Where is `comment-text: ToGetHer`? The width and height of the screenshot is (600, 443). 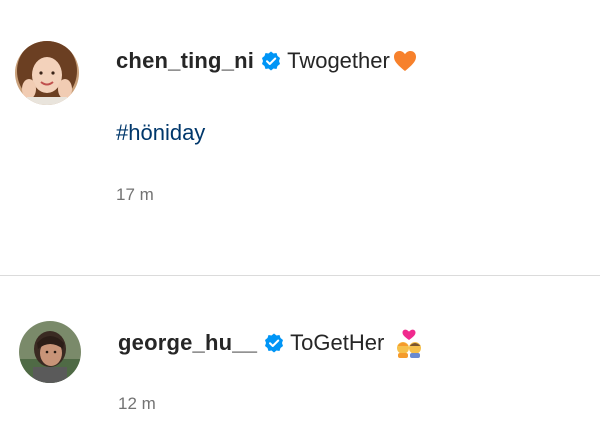
comment-text: ToGetHer is located at coordinates (337, 342).